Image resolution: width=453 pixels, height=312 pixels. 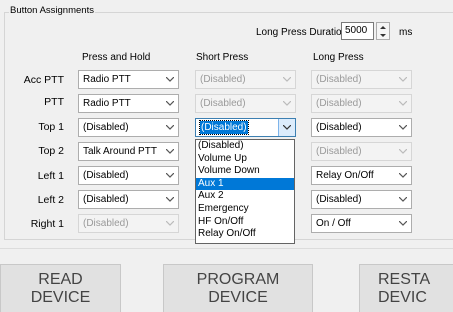 I want to click on select-value: Relay On/Off, so click(x=345, y=175).